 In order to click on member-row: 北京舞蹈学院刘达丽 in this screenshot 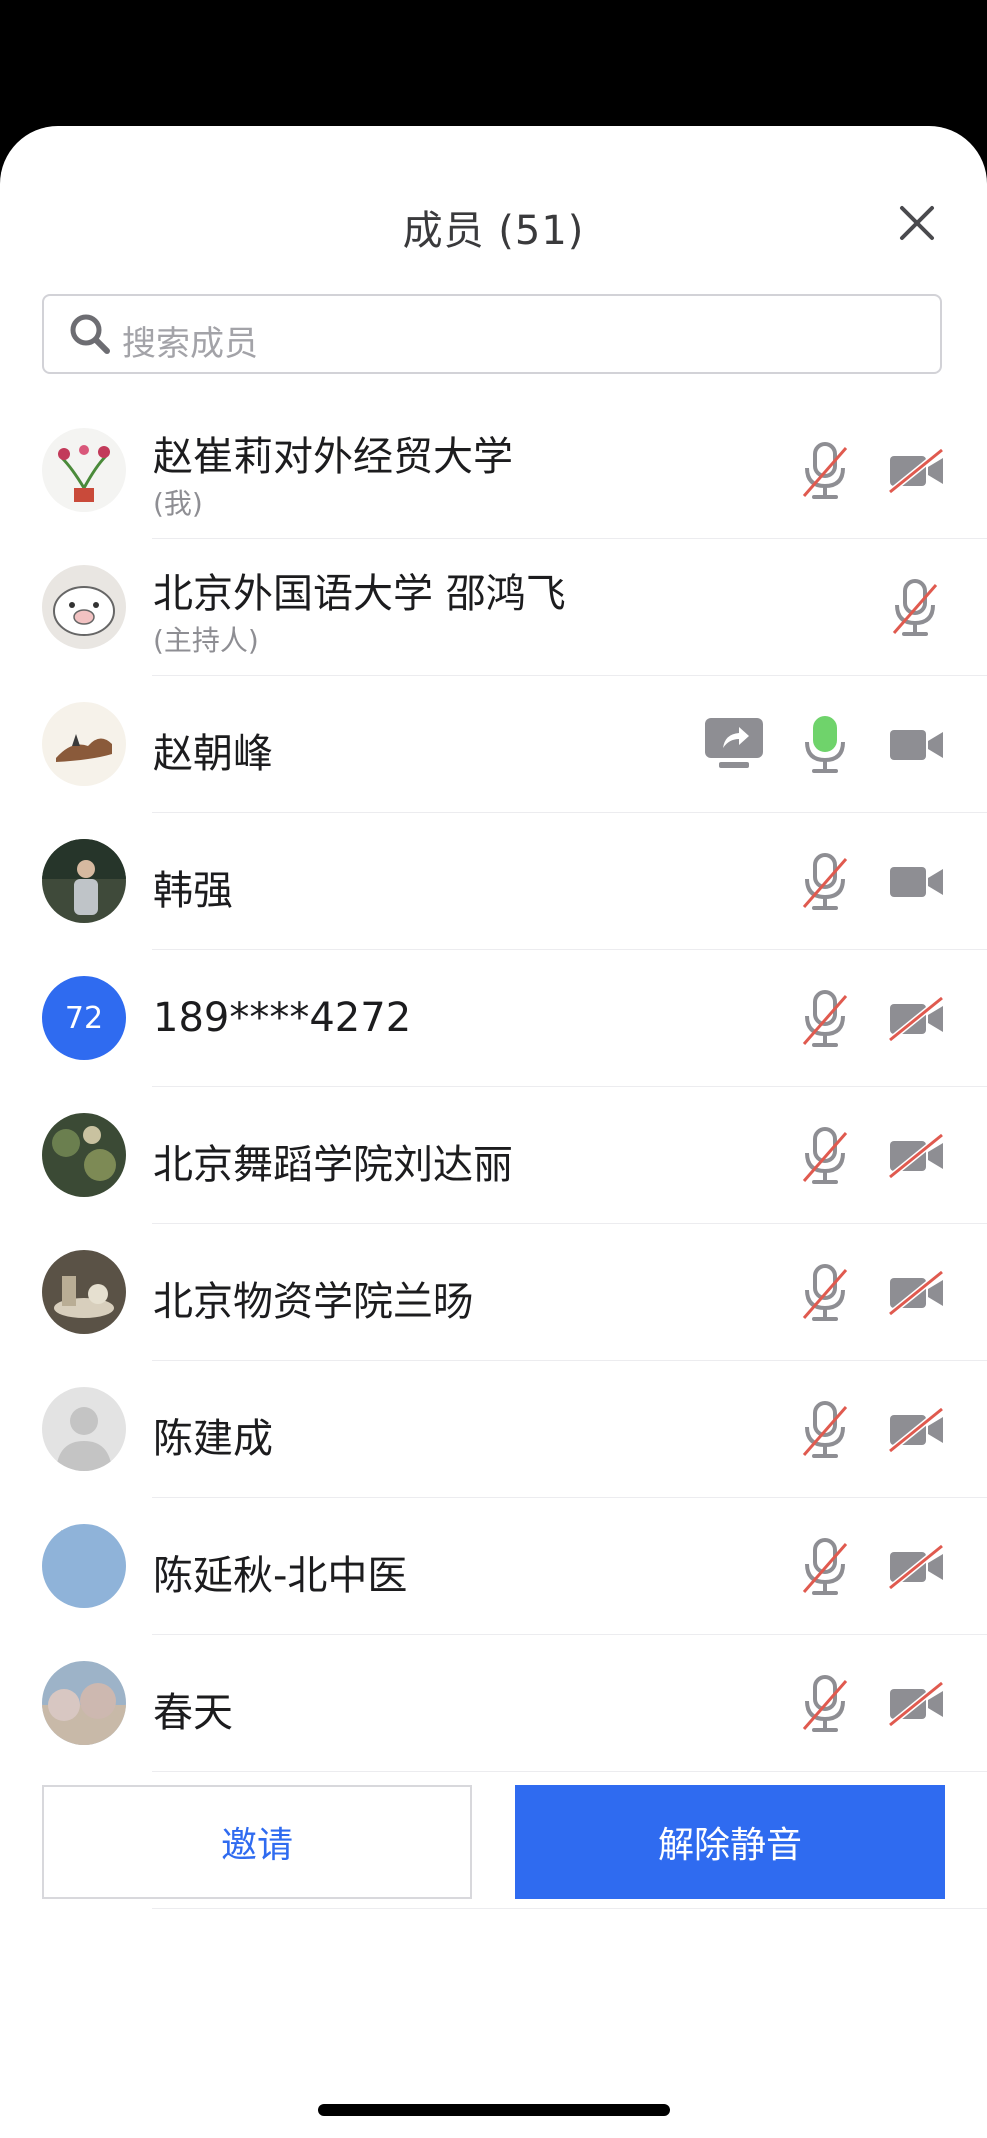, I will do `click(493, 1155)`.